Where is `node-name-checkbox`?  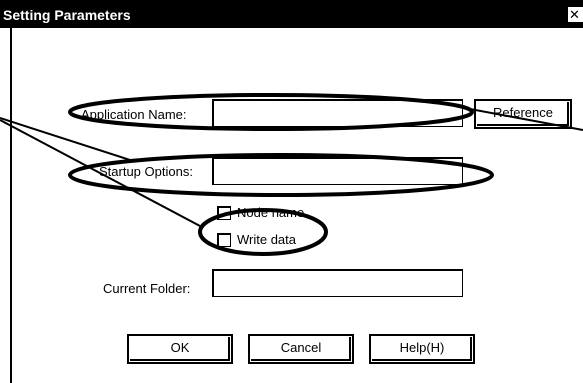 node-name-checkbox is located at coordinates (224, 213).